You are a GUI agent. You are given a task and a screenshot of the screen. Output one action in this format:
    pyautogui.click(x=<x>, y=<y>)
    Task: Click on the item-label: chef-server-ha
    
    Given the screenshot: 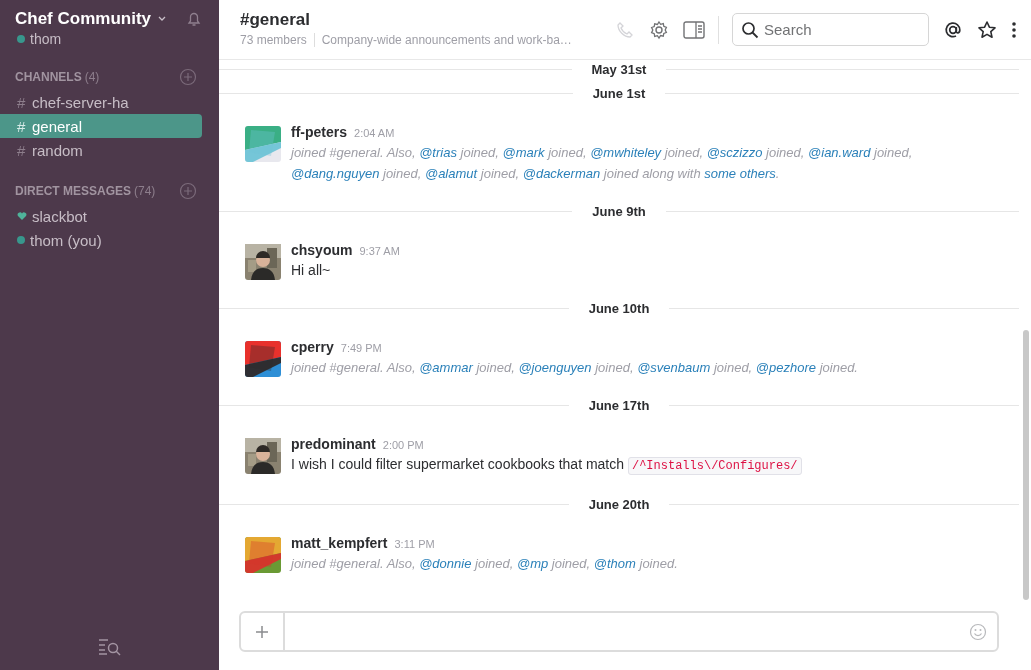 What is the action you would take?
    pyautogui.click(x=80, y=102)
    